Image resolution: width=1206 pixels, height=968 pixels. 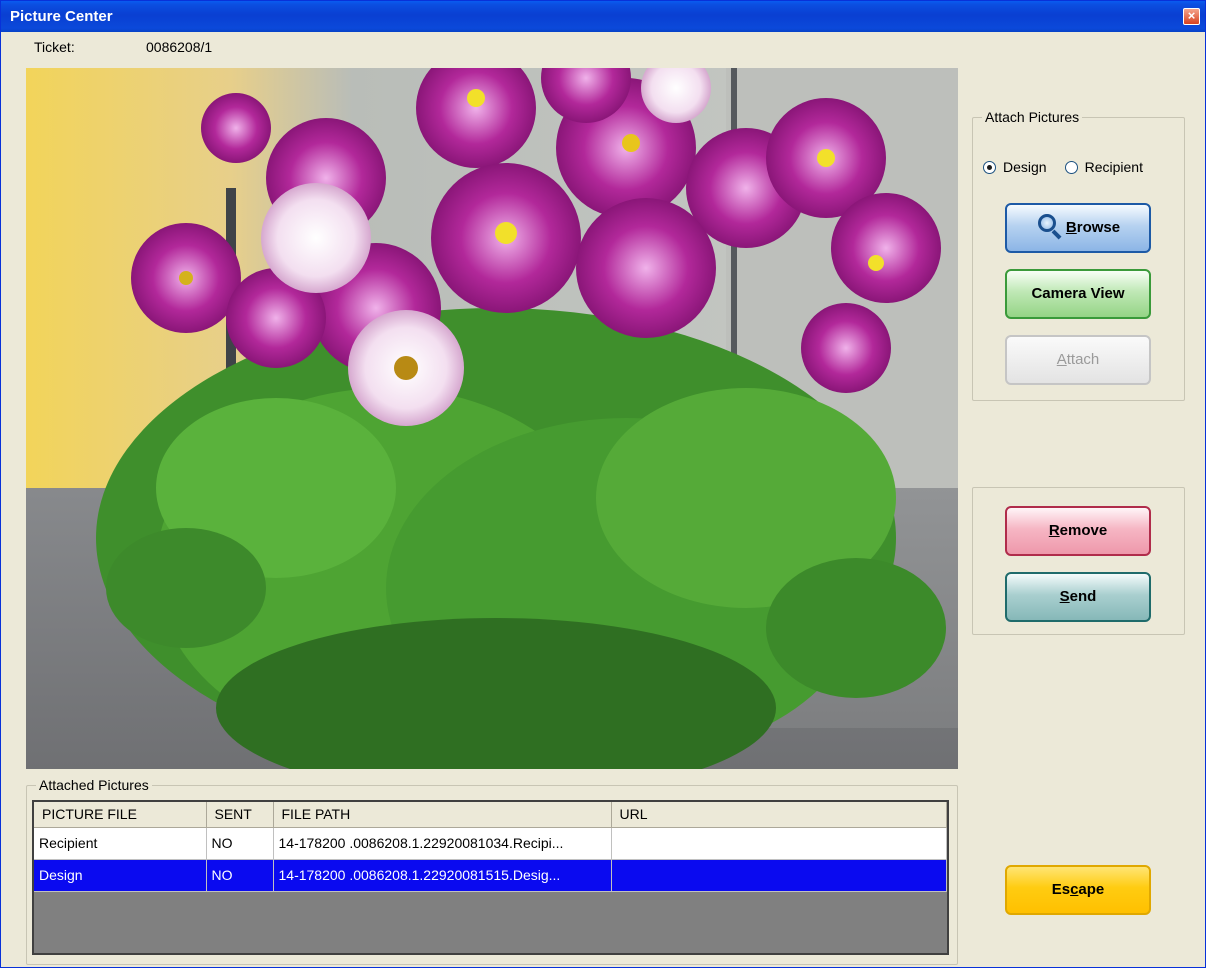 What do you see at coordinates (61, 16) in the screenshot?
I see `window-title: Picture Center` at bounding box center [61, 16].